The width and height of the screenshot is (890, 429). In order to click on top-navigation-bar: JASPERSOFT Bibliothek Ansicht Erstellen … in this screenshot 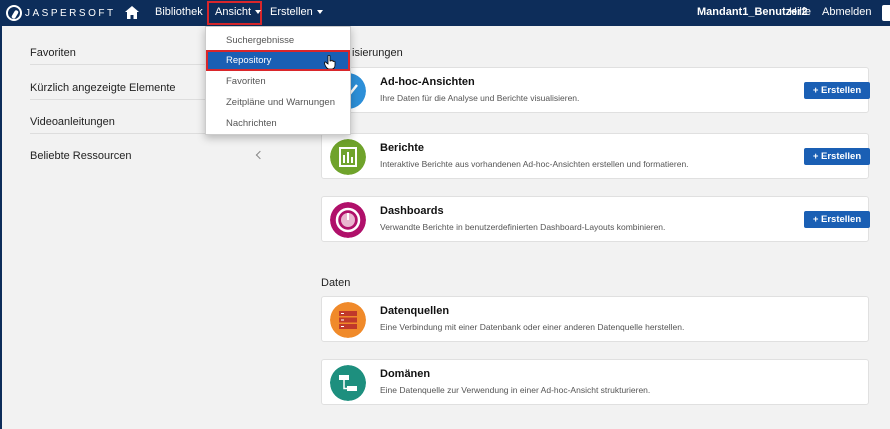, I will do `click(445, 13)`.